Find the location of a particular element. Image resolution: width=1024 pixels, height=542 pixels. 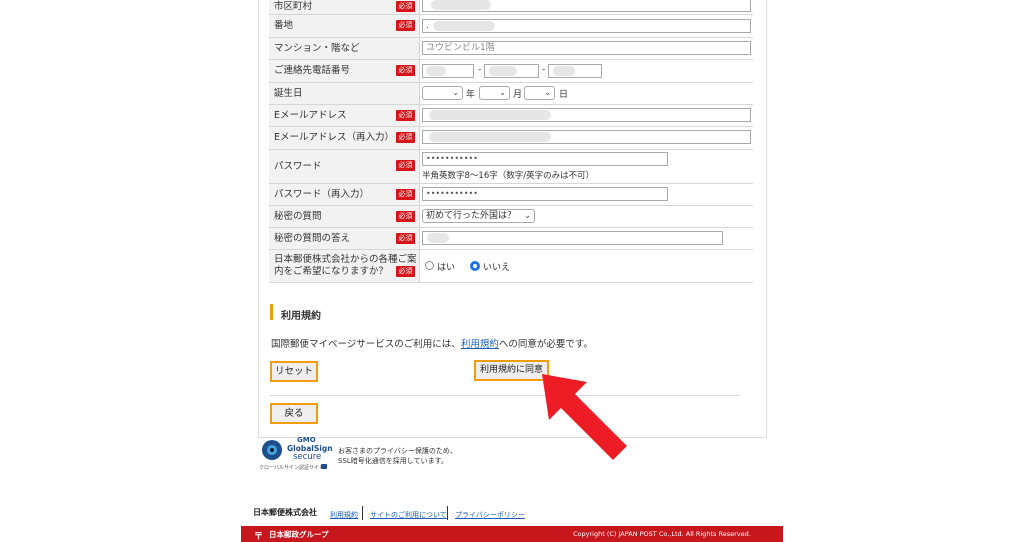

day-unit-label: 日 is located at coordinates (564, 95).